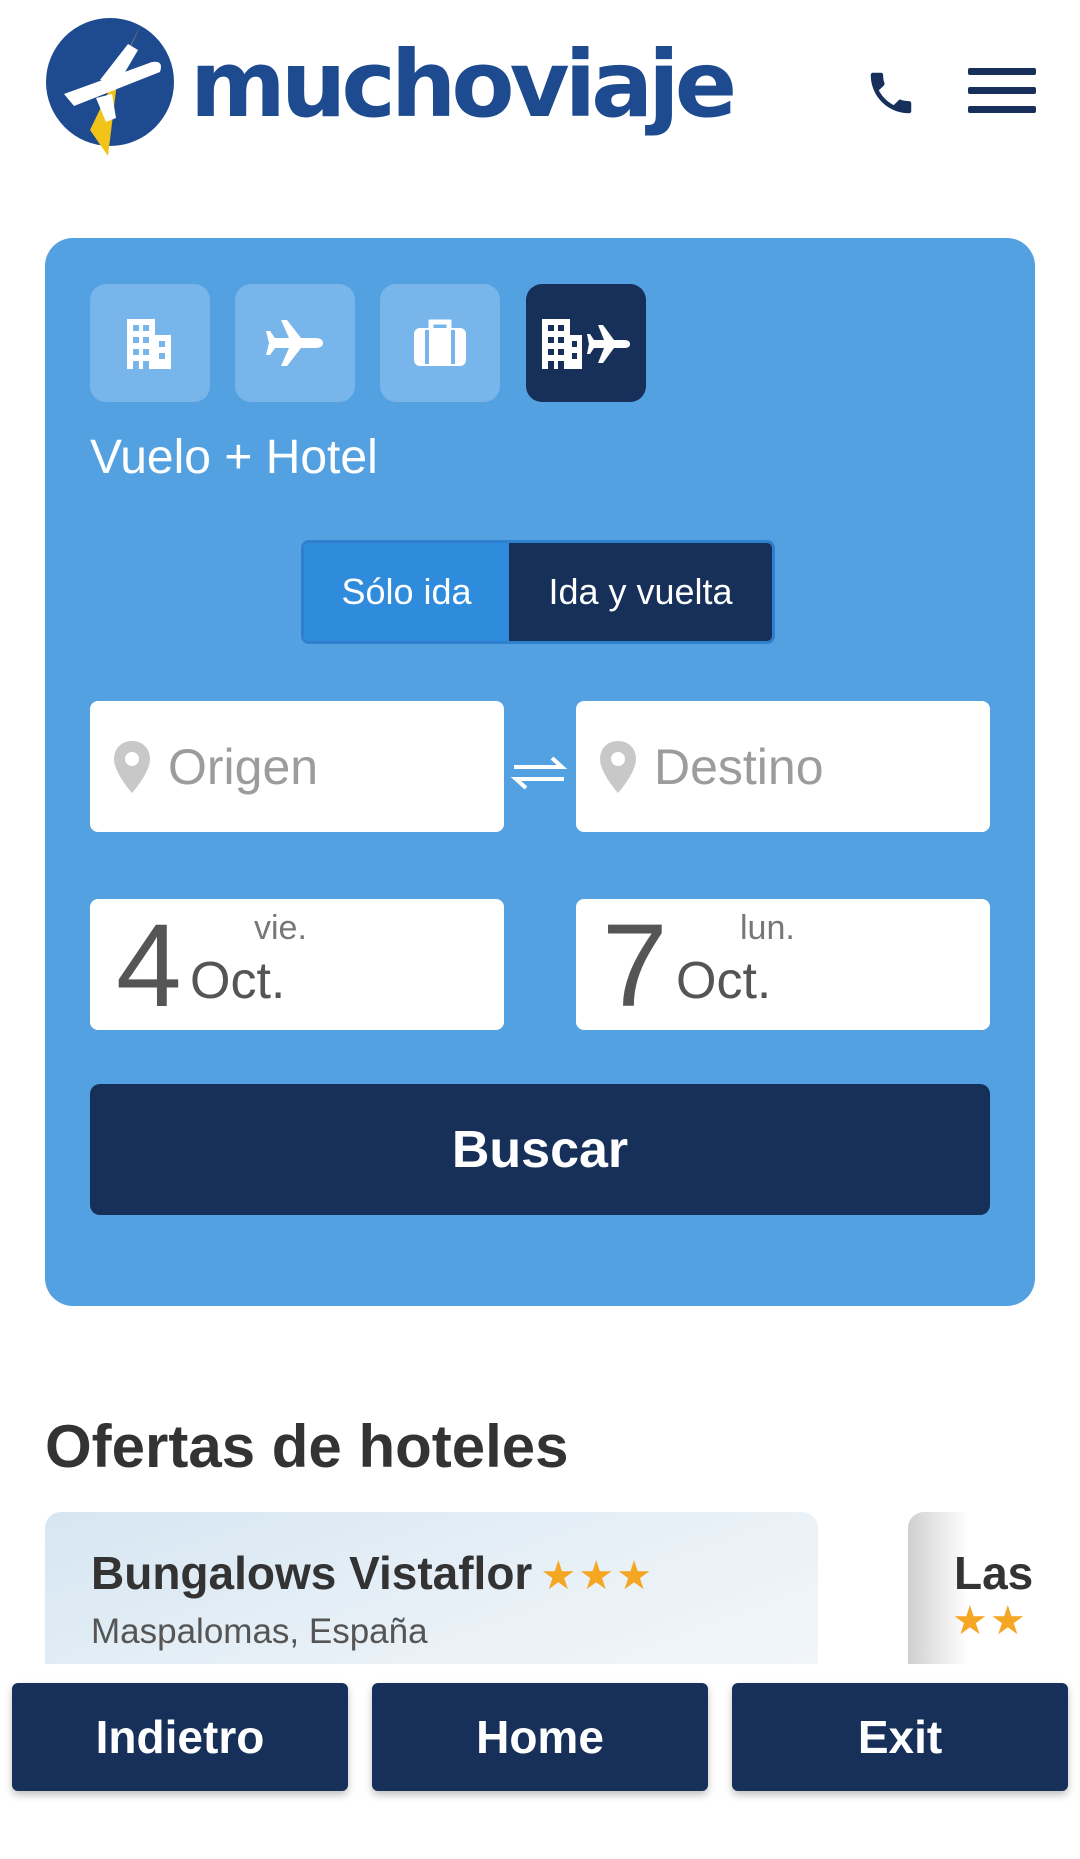  I want to click on destination-placeholder: Destino, so click(739, 766).